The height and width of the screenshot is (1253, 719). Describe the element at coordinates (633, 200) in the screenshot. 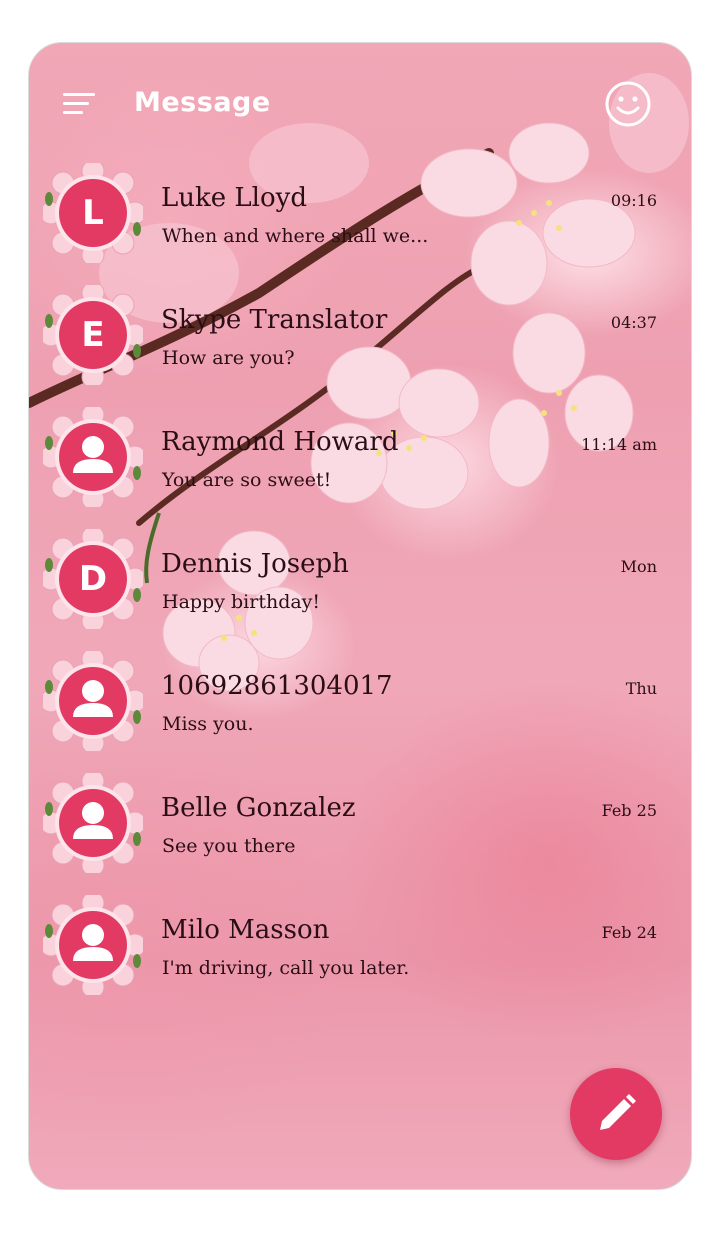

I see `message-time: 09:16` at that location.